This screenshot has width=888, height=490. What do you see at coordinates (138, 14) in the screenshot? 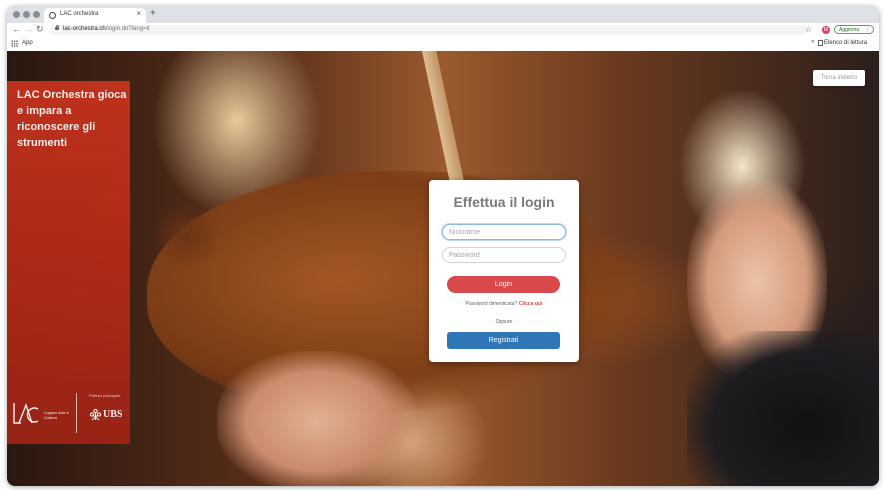
I see `tab-close-icon: ×` at bounding box center [138, 14].